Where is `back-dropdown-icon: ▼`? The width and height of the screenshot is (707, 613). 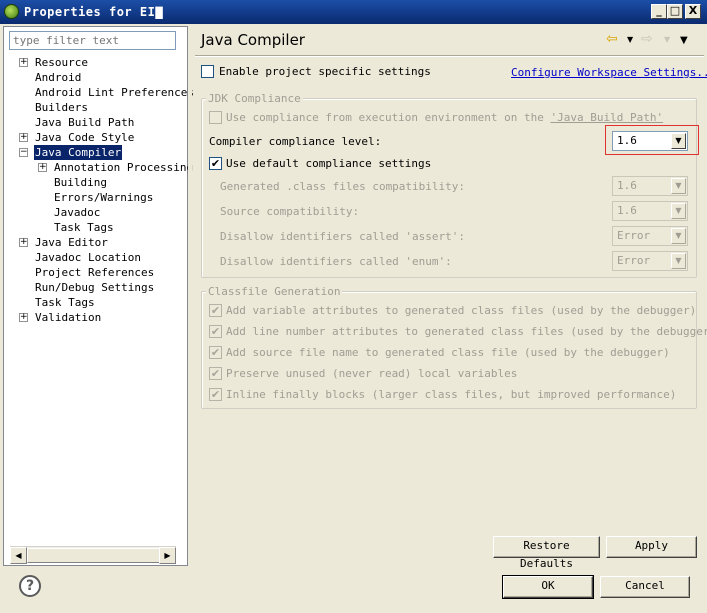
back-dropdown-icon: ▼ is located at coordinates (630, 39).